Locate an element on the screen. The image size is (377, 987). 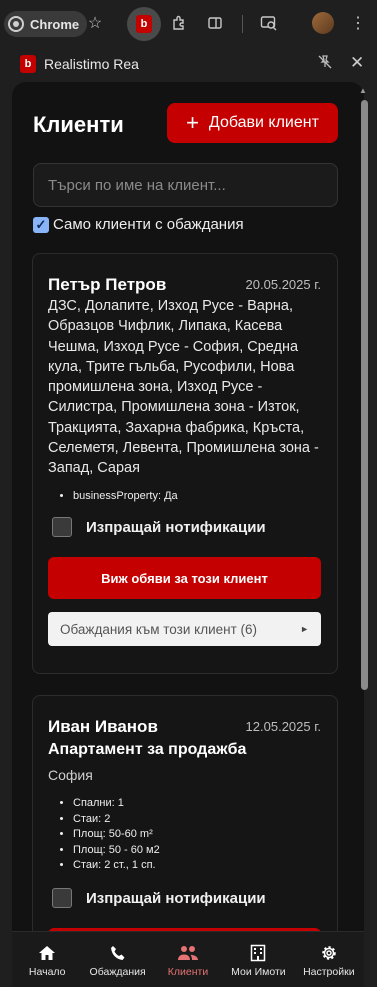
client-date: 12.05.2025 г. is located at coordinates (283, 726).